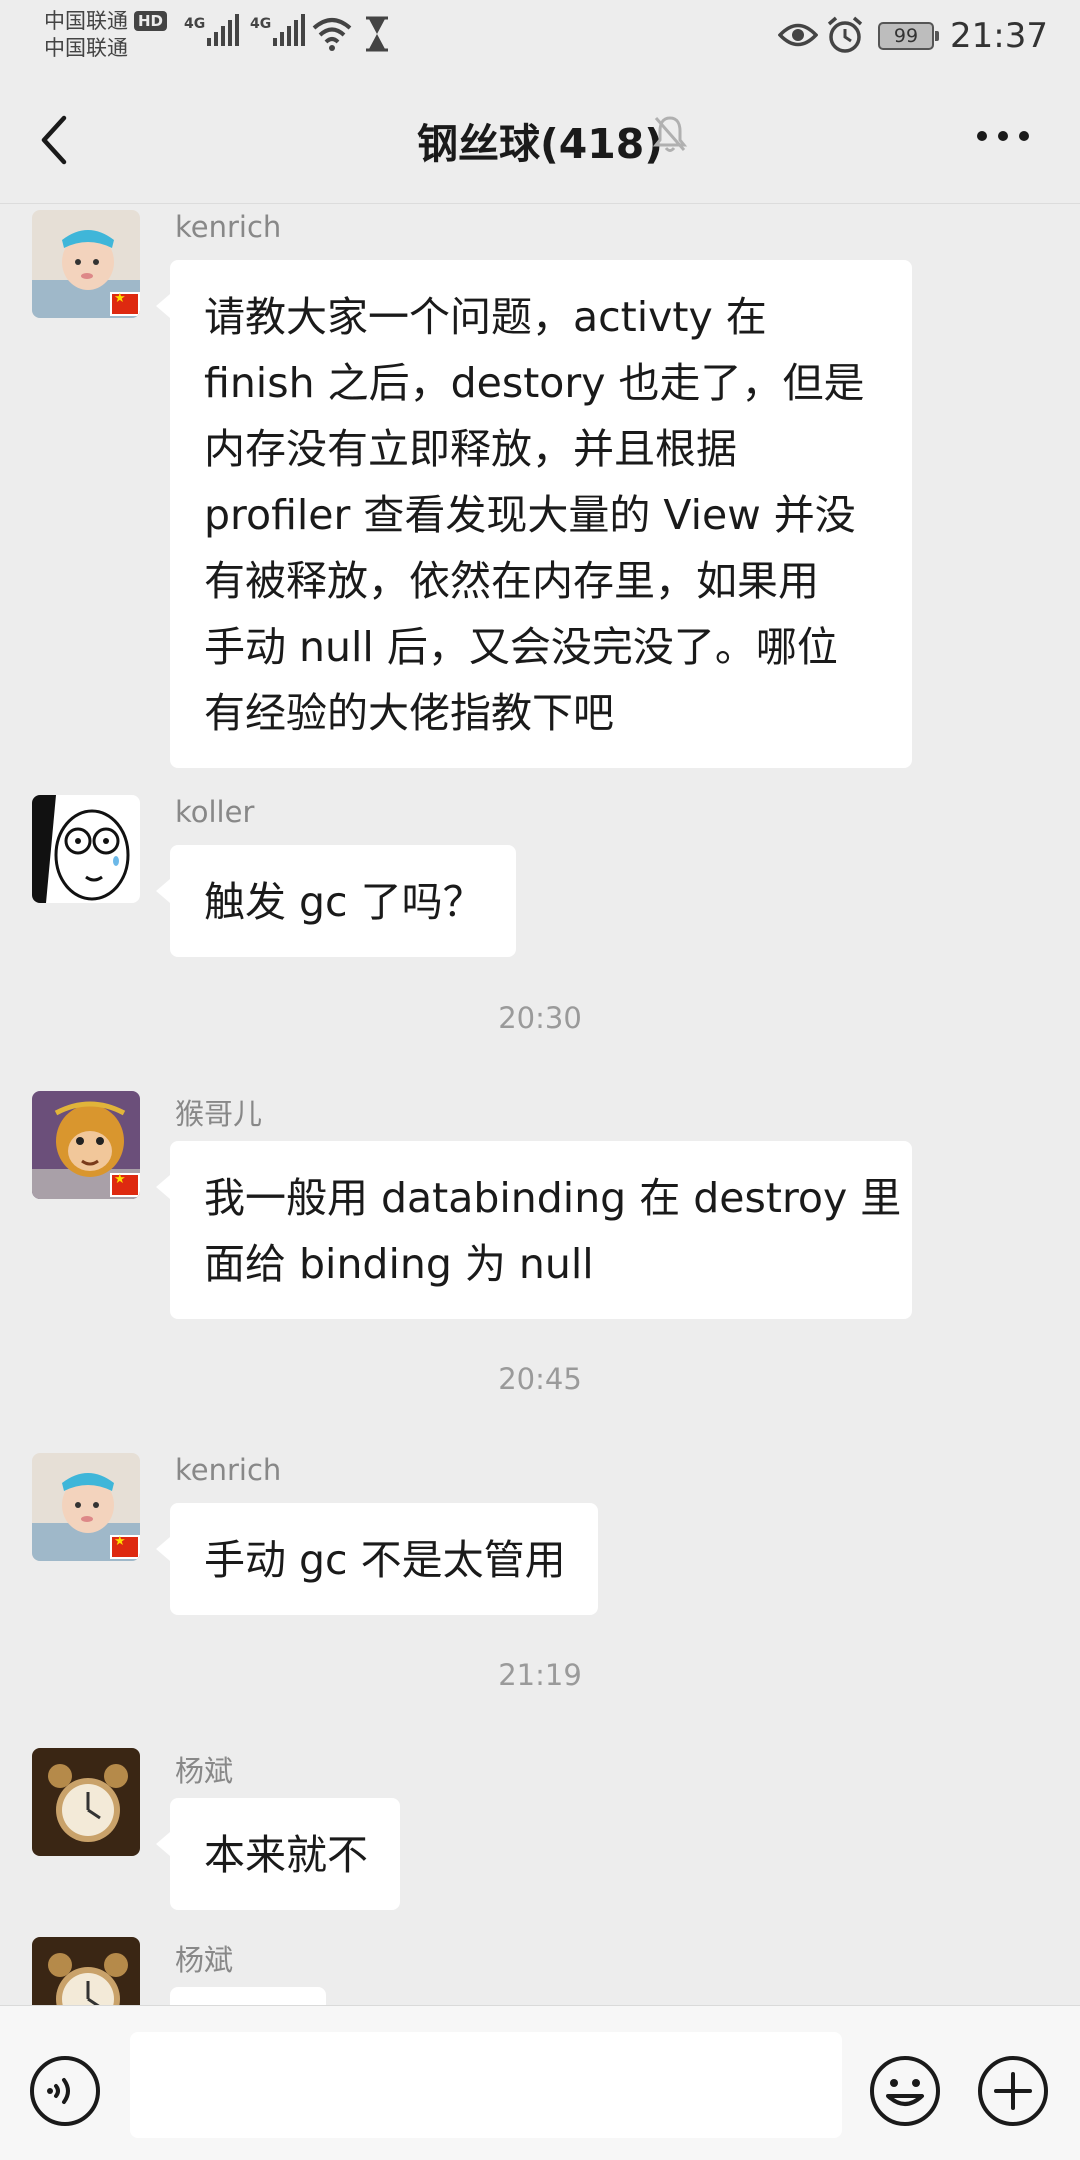  I want to click on network-label-1: 4G, so click(195, 24).